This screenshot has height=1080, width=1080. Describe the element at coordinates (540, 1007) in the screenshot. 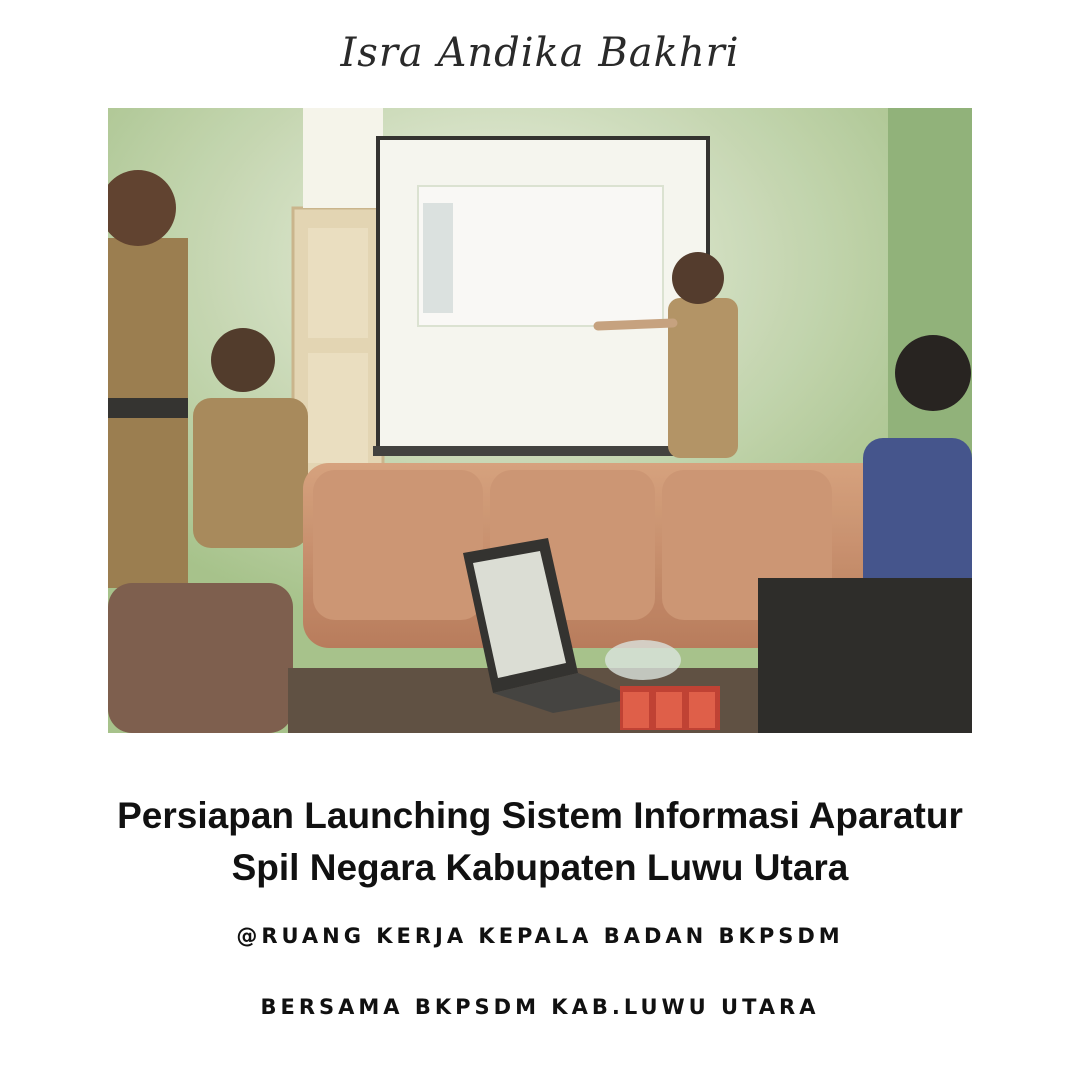

I see `organizer-caption: BERSAMA BKPSDM KAB.LUWU UTARA` at that location.